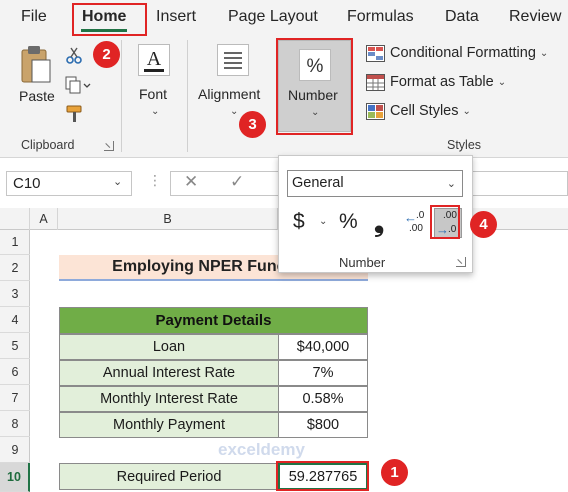  What do you see at coordinates (323, 399) in the screenshot?
I see `table-value-cell: 0.58%` at bounding box center [323, 399].